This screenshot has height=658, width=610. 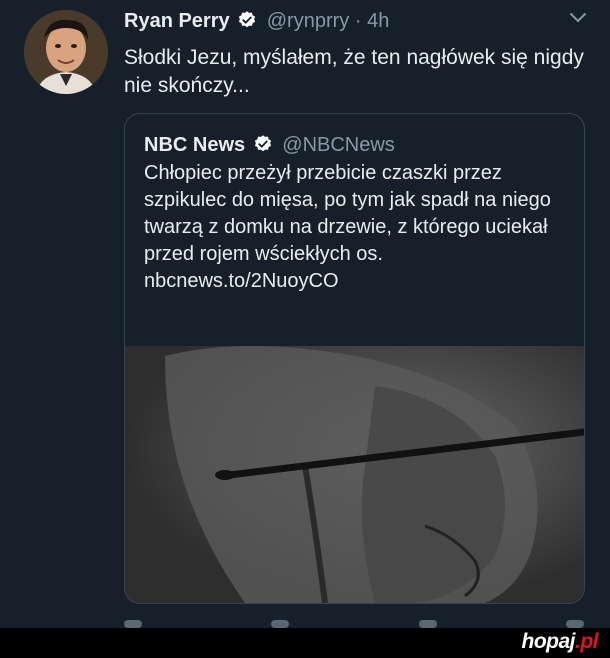 I want to click on quoted-tweet-link: nbcnews.to/2NuoyCO, so click(x=241, y=281).